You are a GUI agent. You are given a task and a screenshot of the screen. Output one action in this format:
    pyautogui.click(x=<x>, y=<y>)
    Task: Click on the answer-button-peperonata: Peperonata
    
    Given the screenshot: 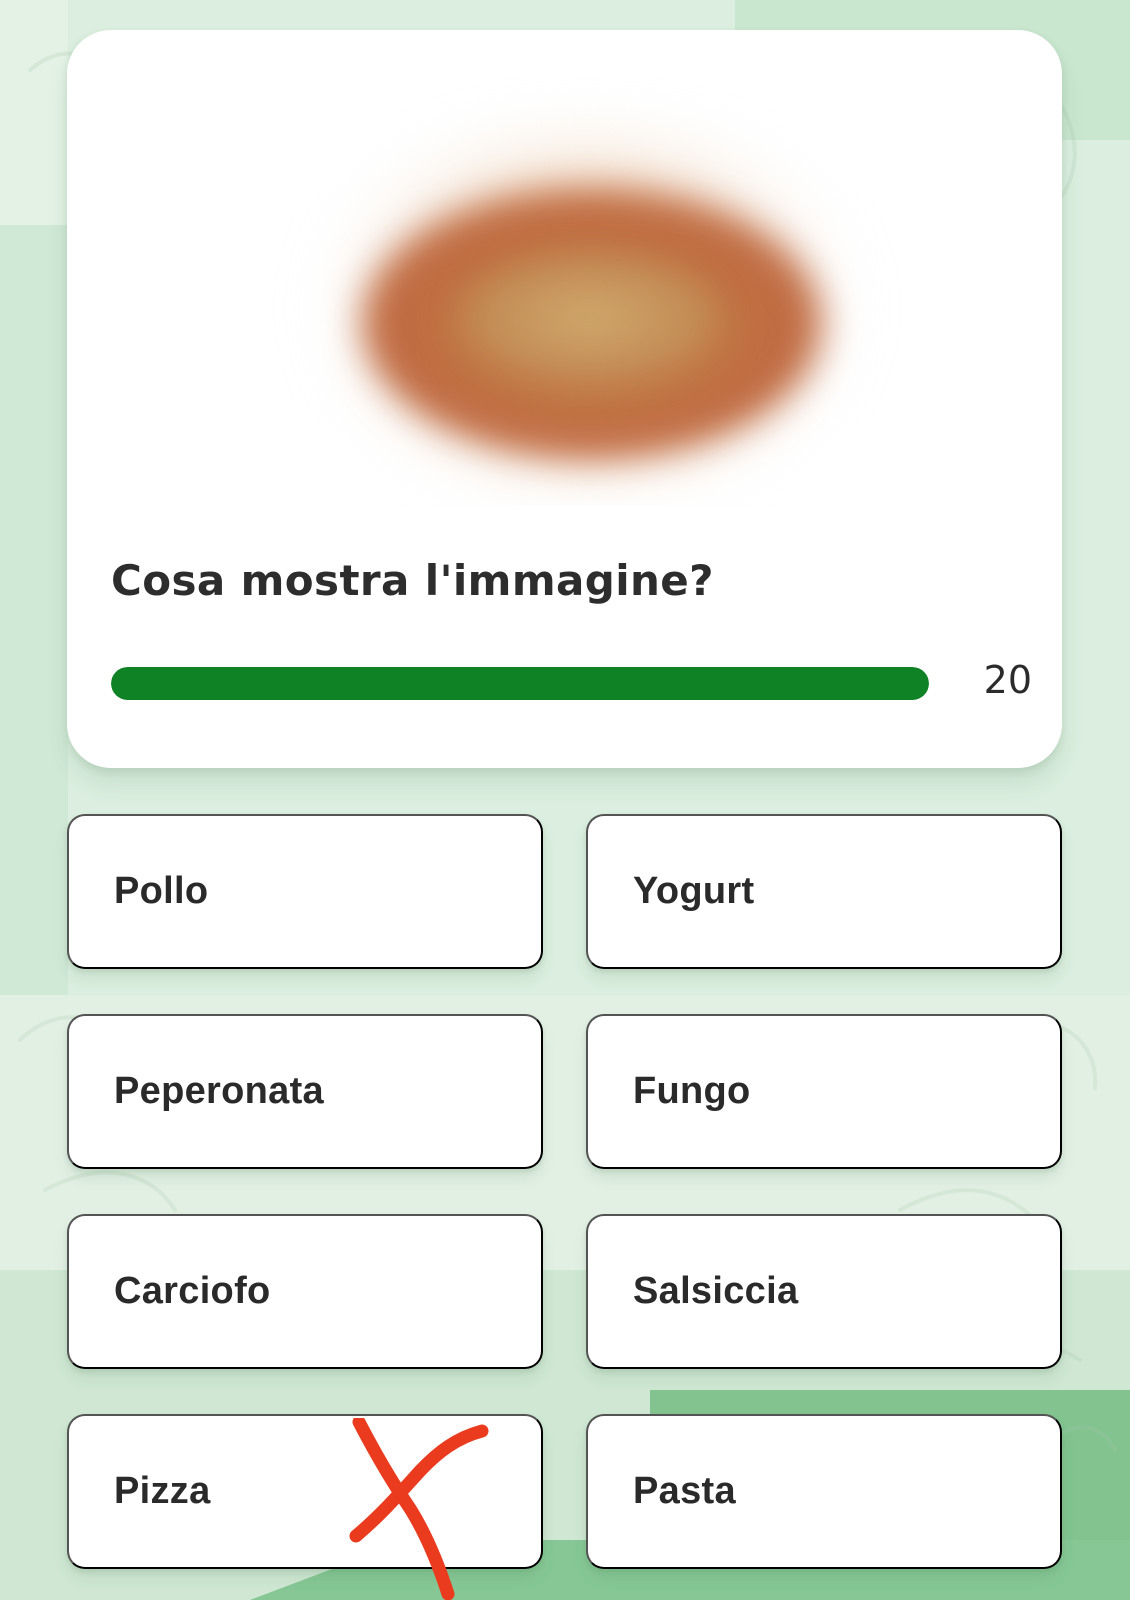 What is the action you would take?
    pyautogui.click(x=305, y=1091)
    